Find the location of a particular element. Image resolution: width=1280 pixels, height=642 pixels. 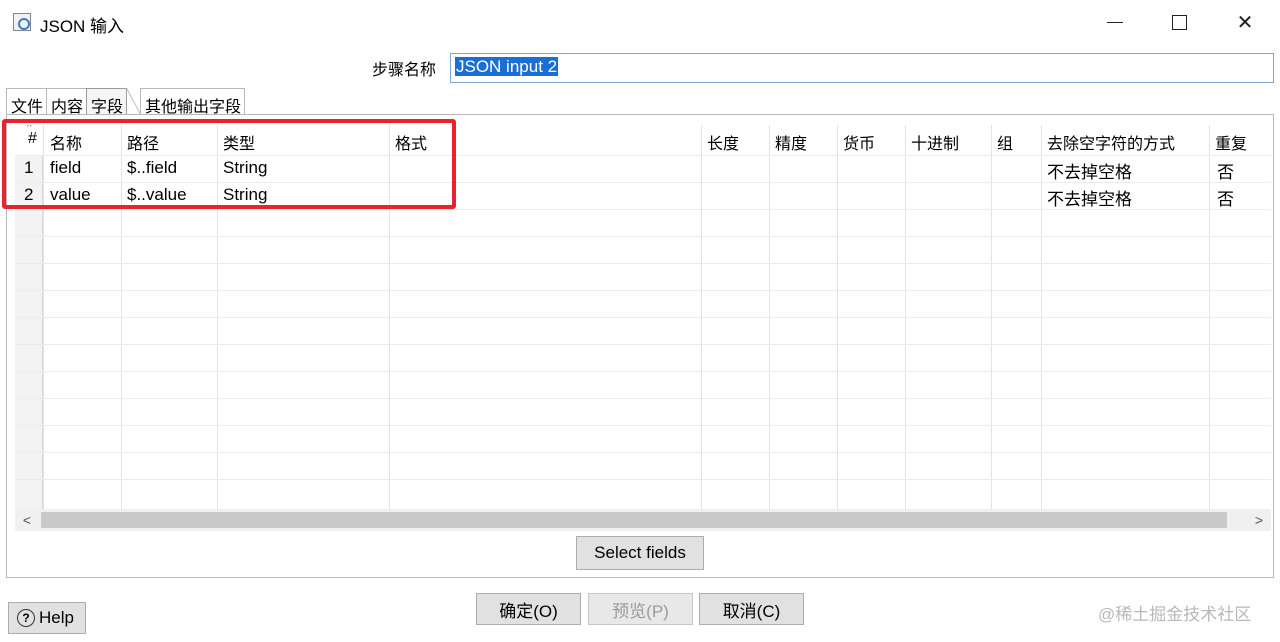

close-button: ✕ is located at coordinates (1245, 22).